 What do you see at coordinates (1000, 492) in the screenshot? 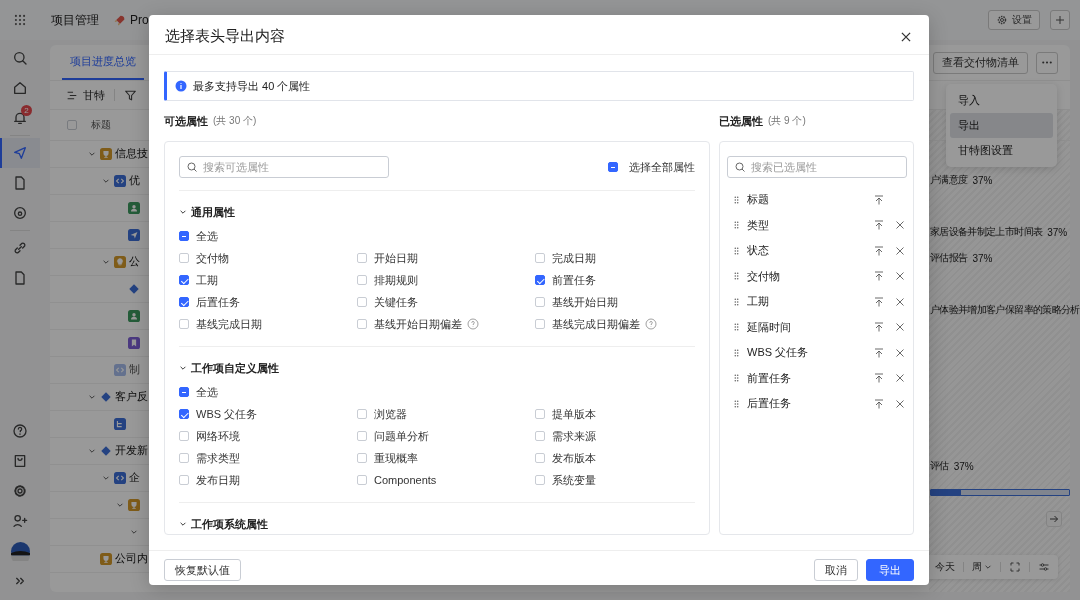
I see `gantt-bar` at bounding box center [1000, 492].